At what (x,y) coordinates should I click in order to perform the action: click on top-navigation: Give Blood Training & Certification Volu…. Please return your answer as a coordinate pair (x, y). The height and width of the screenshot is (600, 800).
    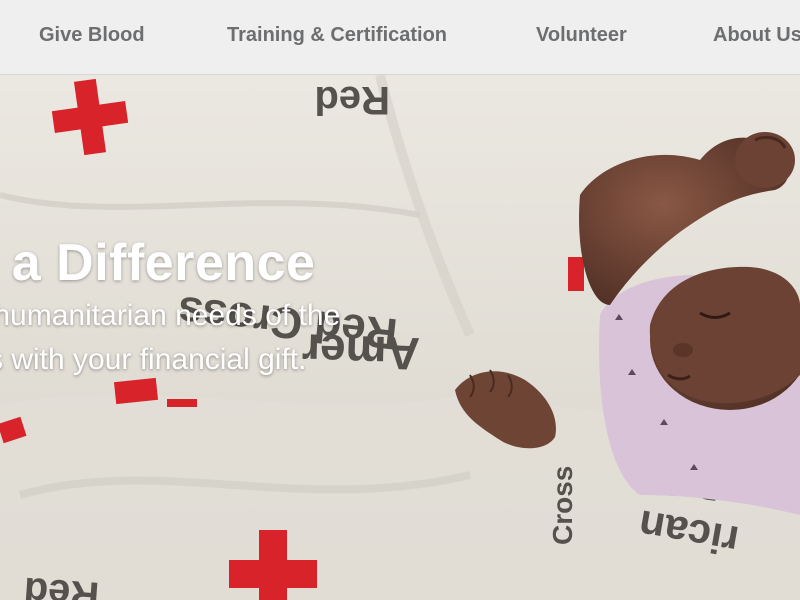
    Looking at the image, I should click on (400, 37).